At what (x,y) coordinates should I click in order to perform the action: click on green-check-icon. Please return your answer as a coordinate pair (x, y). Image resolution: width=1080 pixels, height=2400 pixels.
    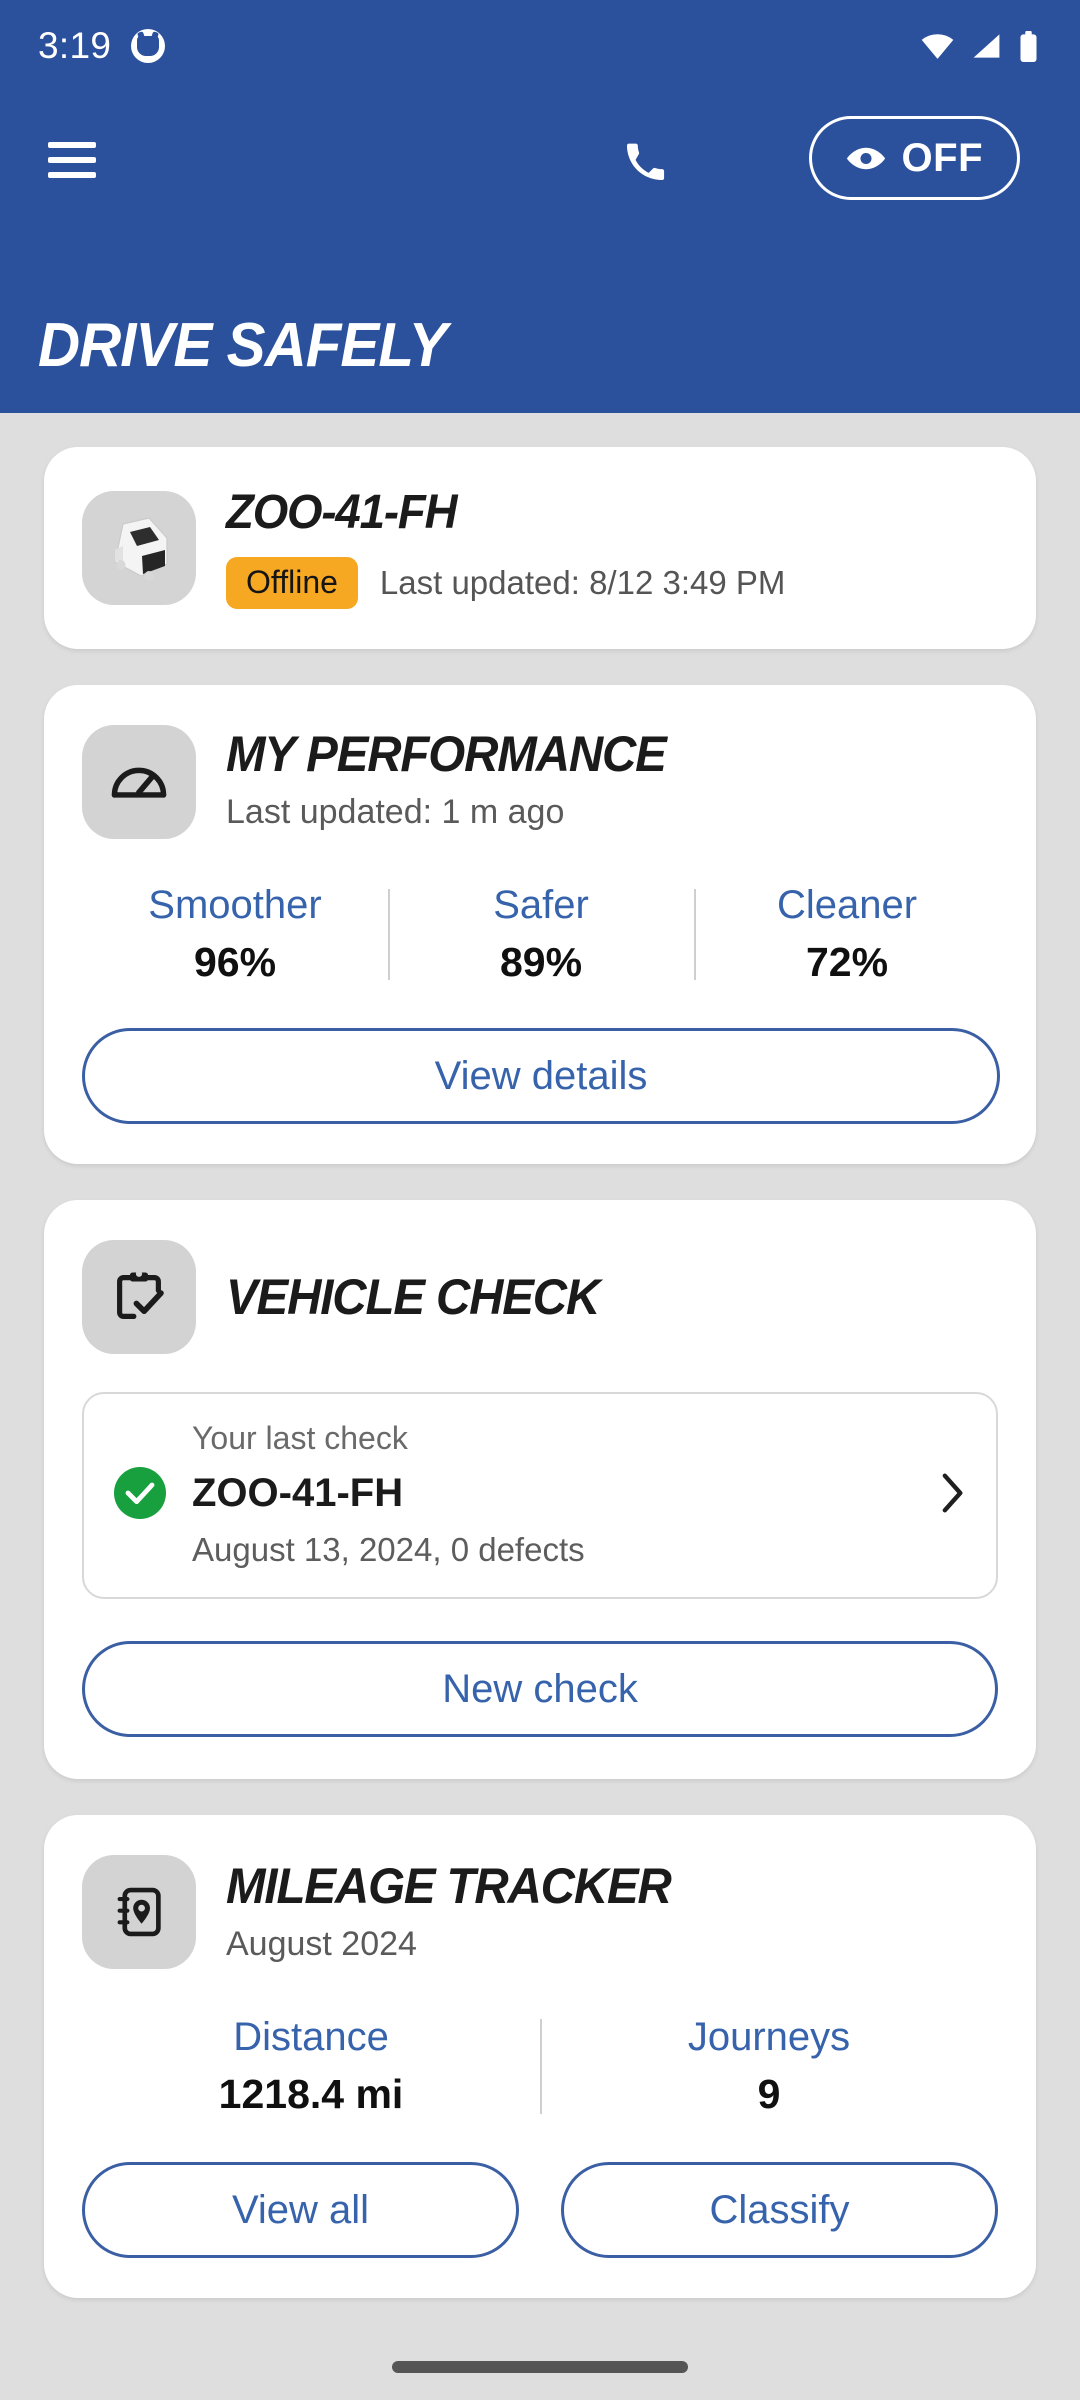
    Looking at the image, I should click on (140, 1493).